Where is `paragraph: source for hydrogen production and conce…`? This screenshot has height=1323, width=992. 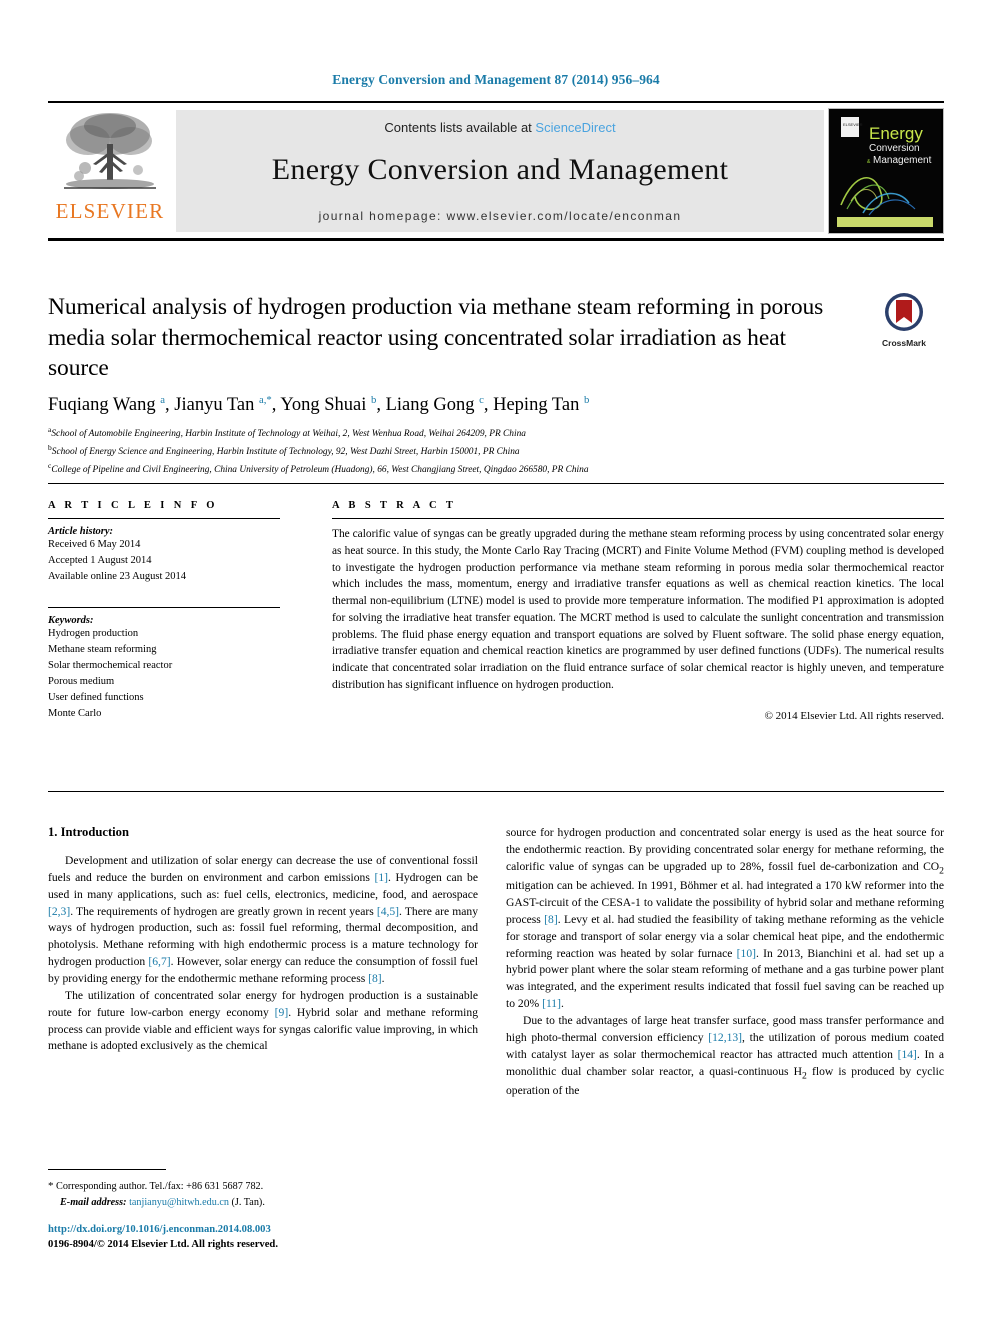
paragraph: source for hydrogen production and conce… is located at coordinates (725, 918).